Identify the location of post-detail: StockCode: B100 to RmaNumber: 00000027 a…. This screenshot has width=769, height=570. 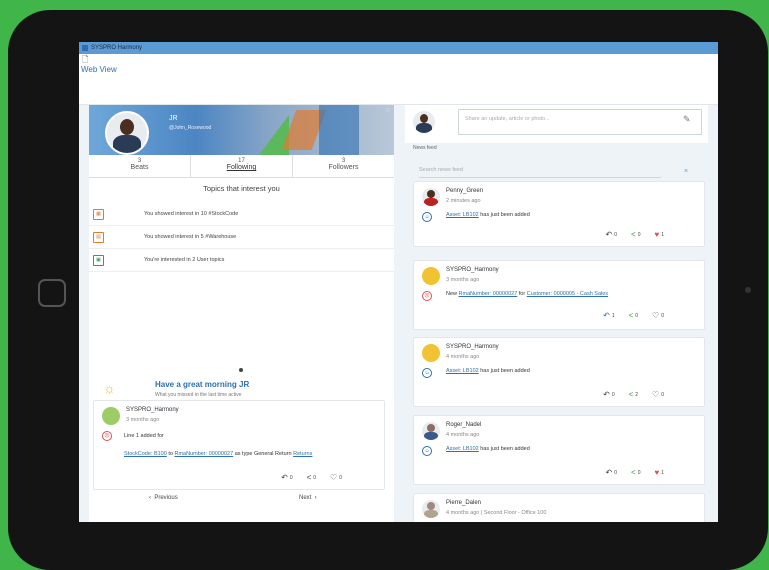
(218, 454).